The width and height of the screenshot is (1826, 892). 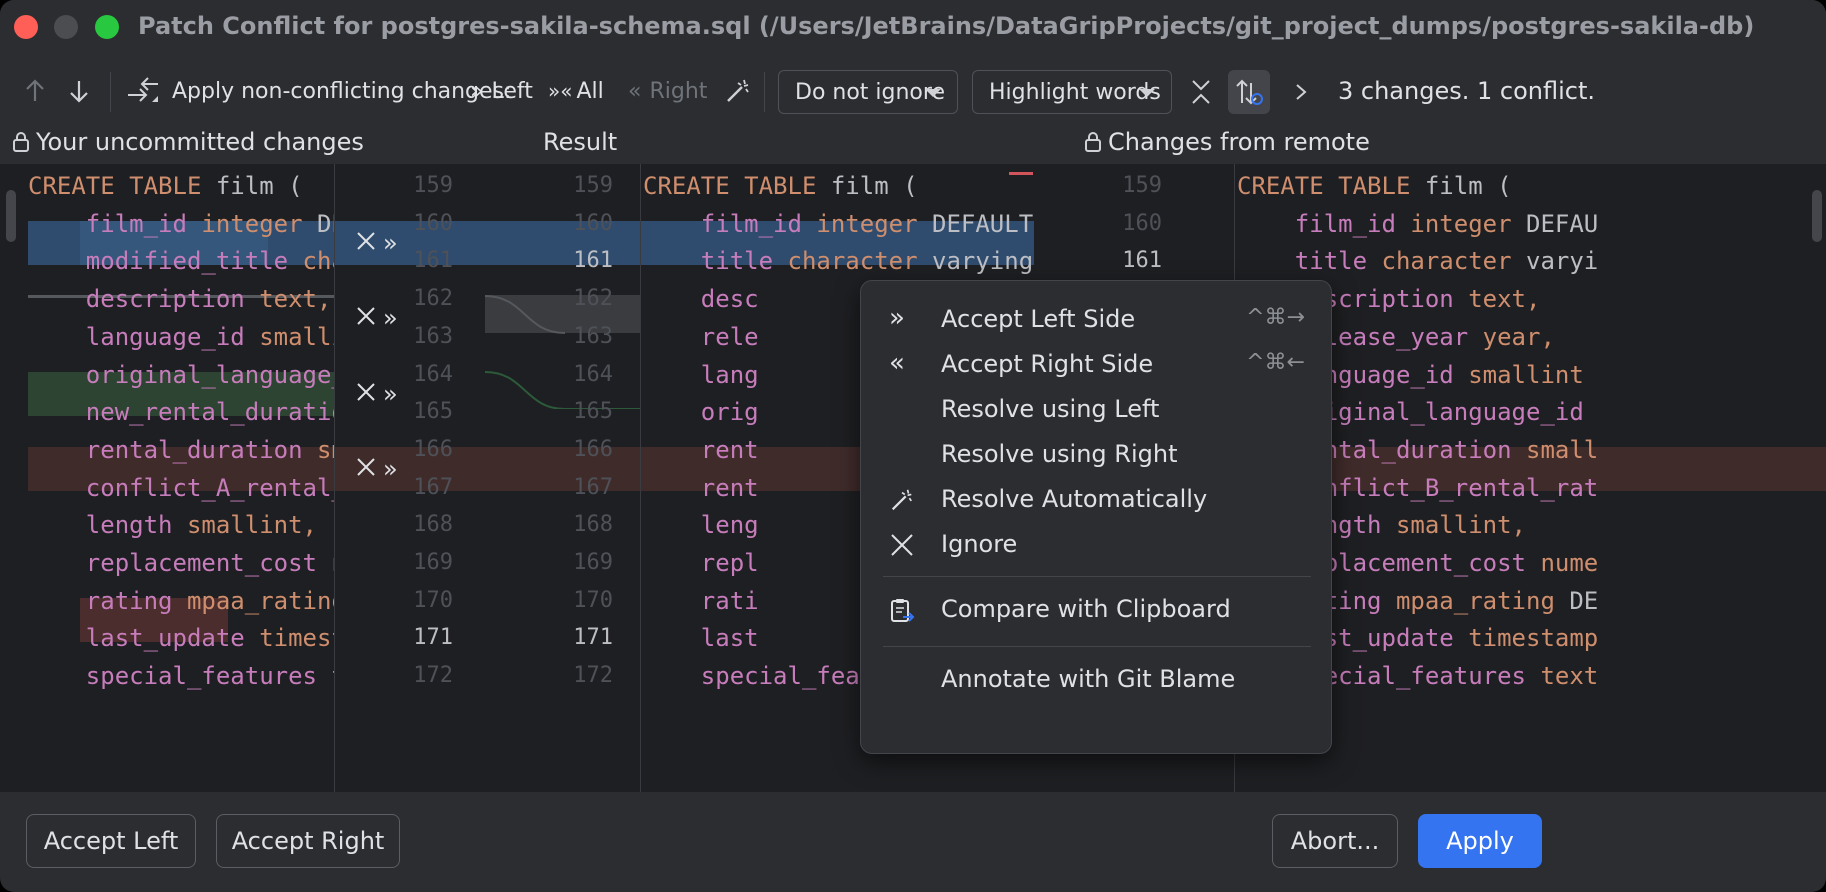 I want to click on gutter-actions-161: », so click(x=376, y=243).